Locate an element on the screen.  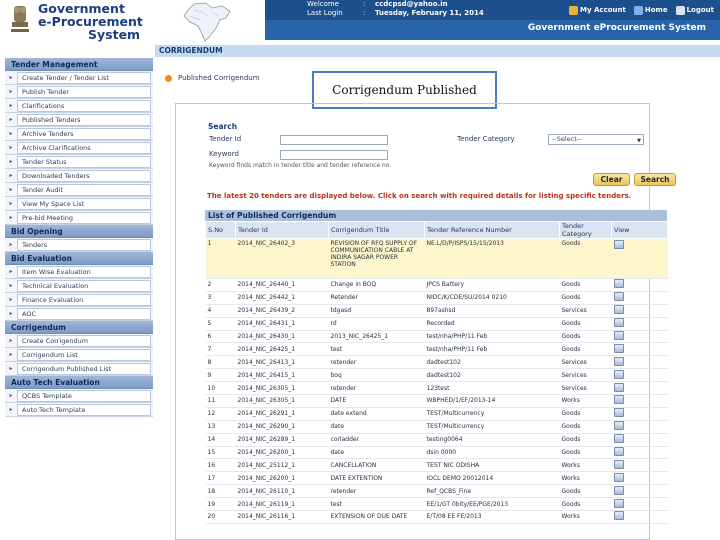
table-cell: 19 is located at coordinates (220, 504).